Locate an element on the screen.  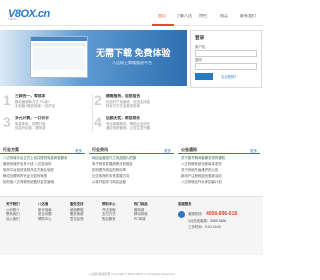
news-item: 电商平台如何选择开店方案比较好 is located at coordinates (43, 170).